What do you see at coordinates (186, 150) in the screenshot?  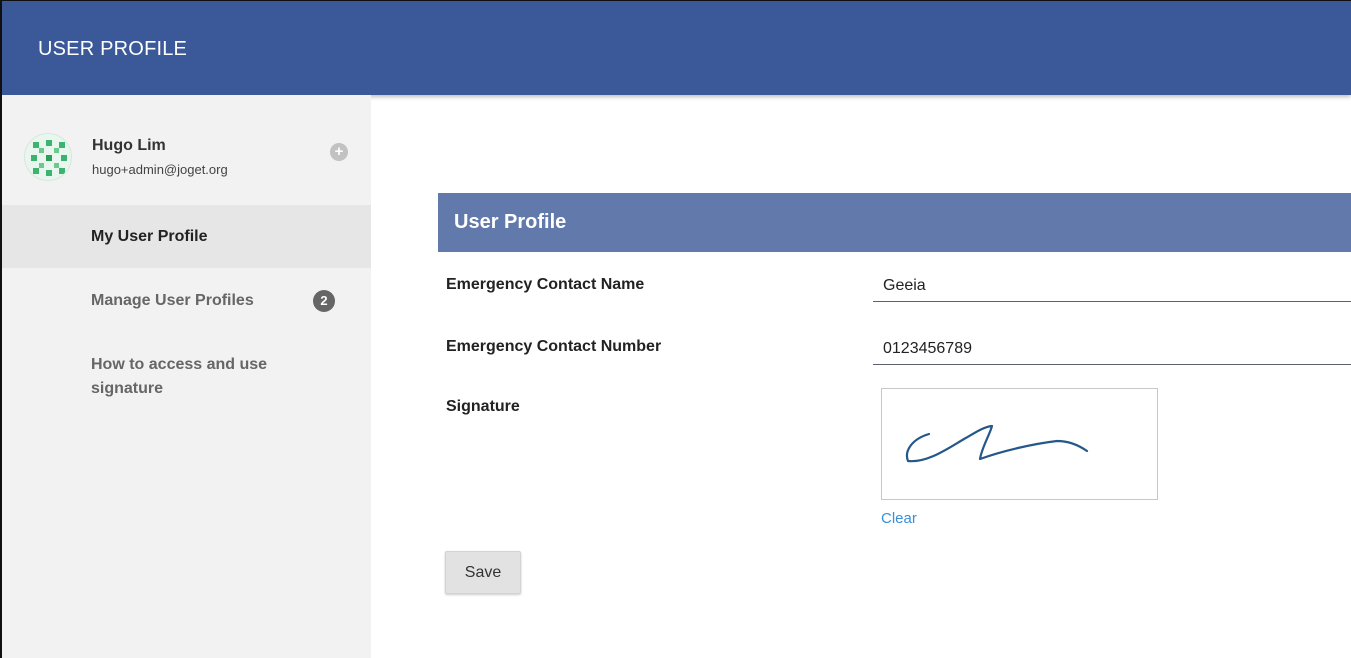 I see `user-info: Hugo Lim hugo+admin@joget.org +` at bounding box center [186, 150].